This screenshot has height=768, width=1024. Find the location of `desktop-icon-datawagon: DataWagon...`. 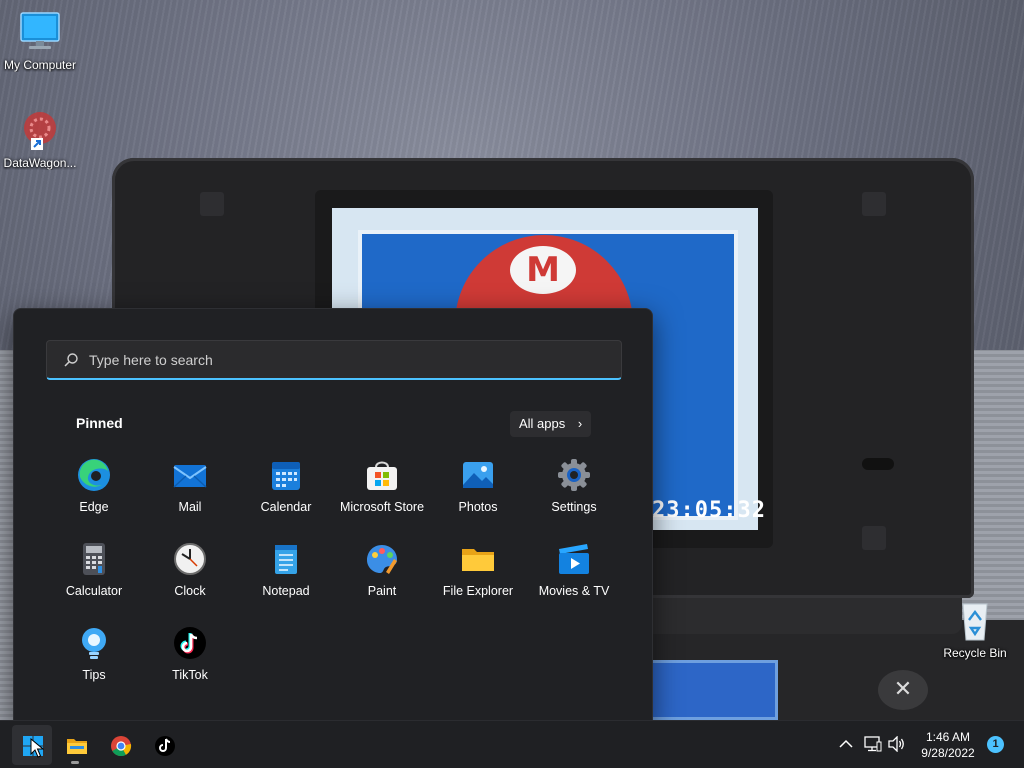

desktop-icon-datawagon: DataWagon... is located at coordinates (40, 139).